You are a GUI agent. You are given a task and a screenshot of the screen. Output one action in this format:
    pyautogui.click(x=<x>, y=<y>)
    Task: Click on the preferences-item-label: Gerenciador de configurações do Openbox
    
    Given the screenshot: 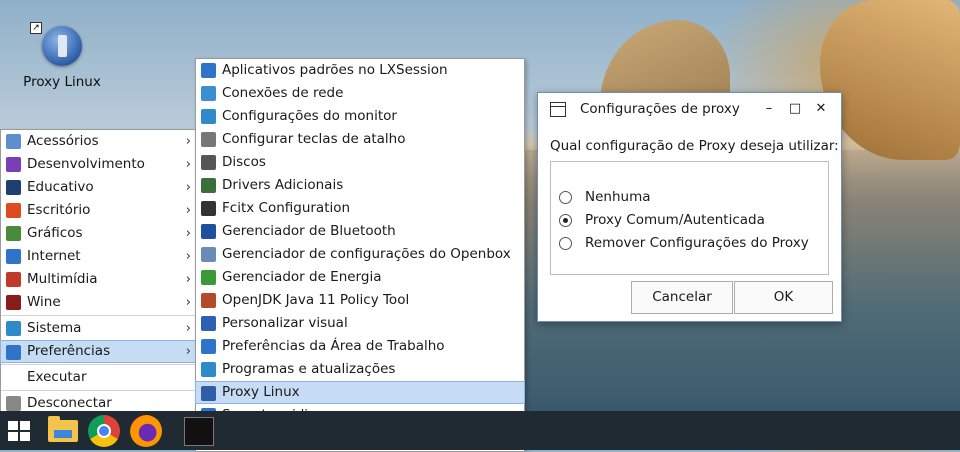 What is the action you would take?
    pyautogui.click(x=366, y=254)
    